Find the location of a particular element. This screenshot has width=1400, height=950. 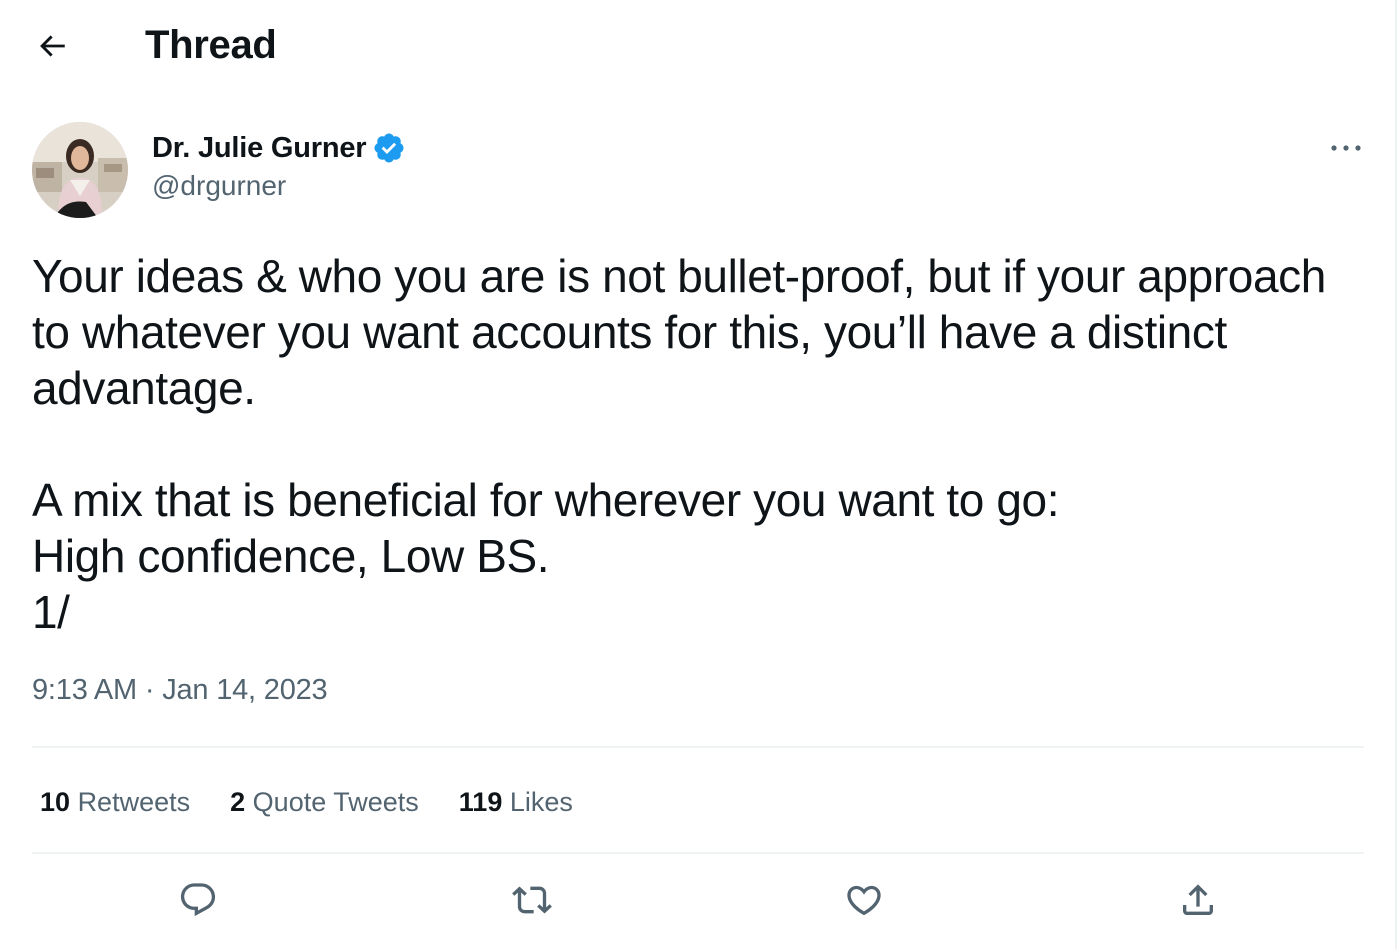

share-button is located at coordinates (1198, 900).